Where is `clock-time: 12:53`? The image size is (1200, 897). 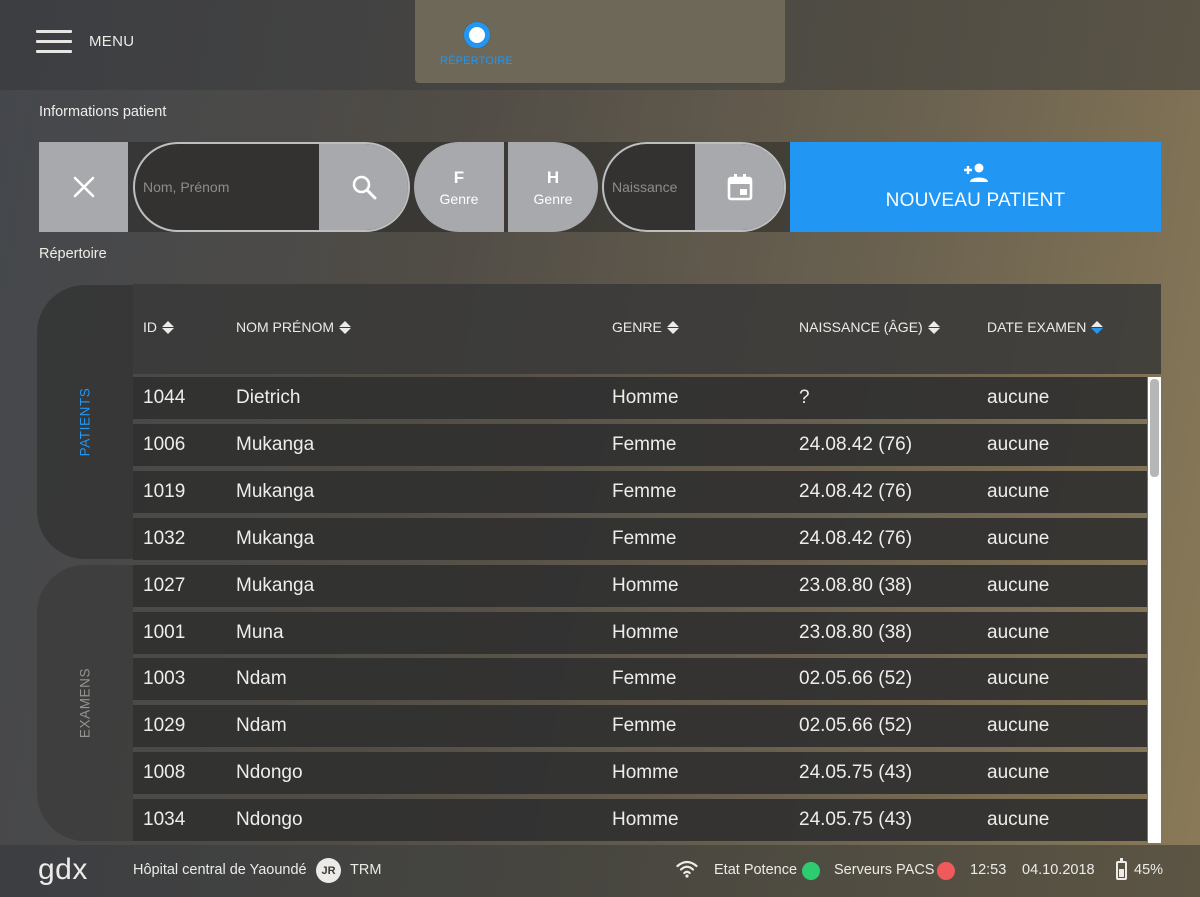 clock-time: 12:53 is located at coordinates (988, 870).